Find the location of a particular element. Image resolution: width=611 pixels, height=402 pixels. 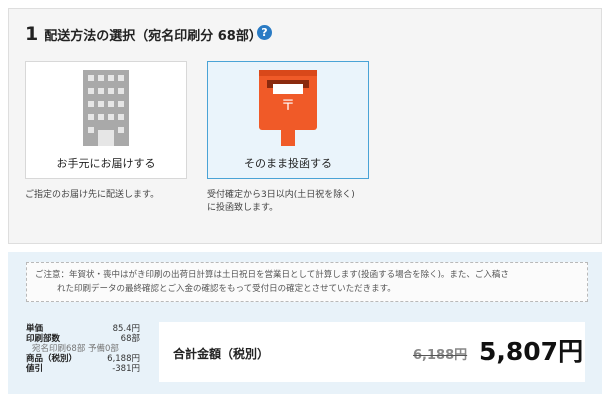

section-title: 1 配送方法の選択（宛名印刷分 68部） is located at coordinates (143, 34).